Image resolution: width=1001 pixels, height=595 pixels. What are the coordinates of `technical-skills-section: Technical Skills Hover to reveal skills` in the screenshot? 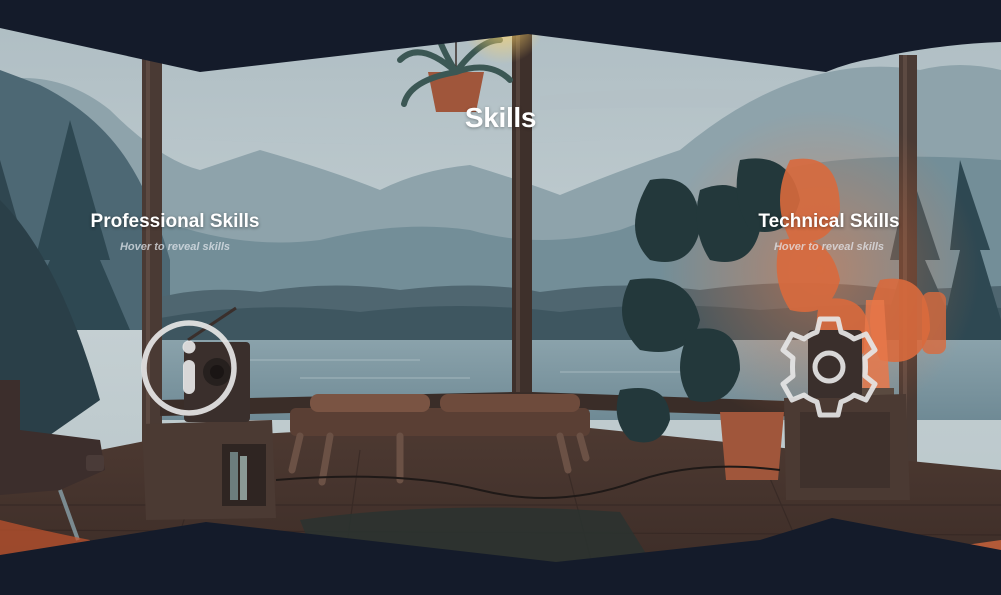 It's located at (829, 232).